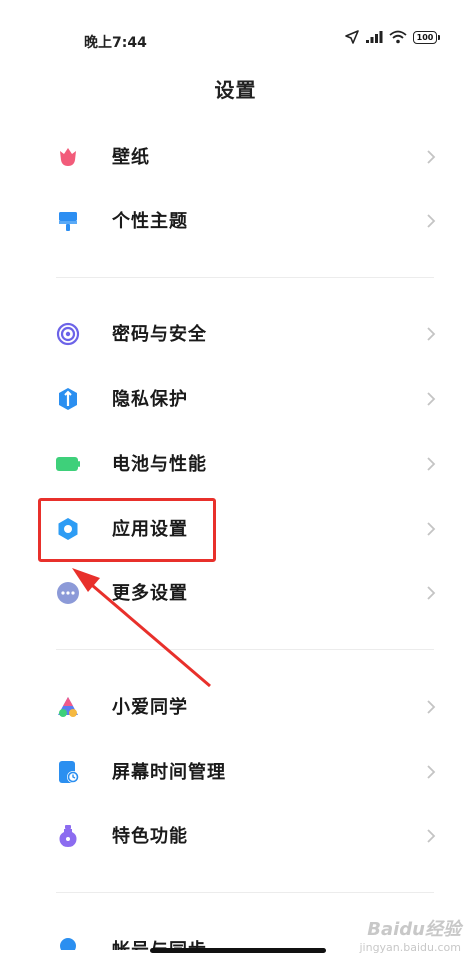 The width and height of the screenshot is (471, 962). What do you see at coordinates (414, 929) in the screenshot?
I see `watermark-logo: Baidu经验` at bounding box center [414, 929].